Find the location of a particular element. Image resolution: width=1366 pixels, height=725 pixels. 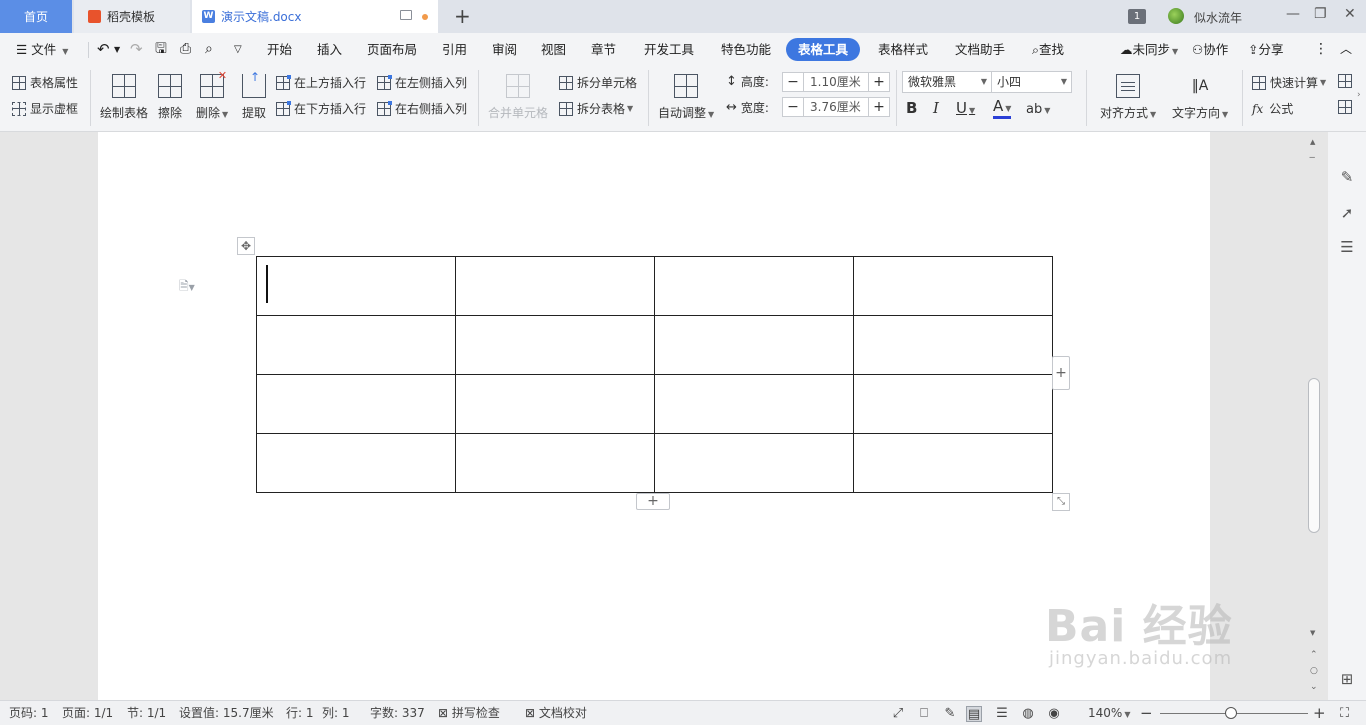

print-preview-icon: ⌕ is located at coordinates (209, 49).